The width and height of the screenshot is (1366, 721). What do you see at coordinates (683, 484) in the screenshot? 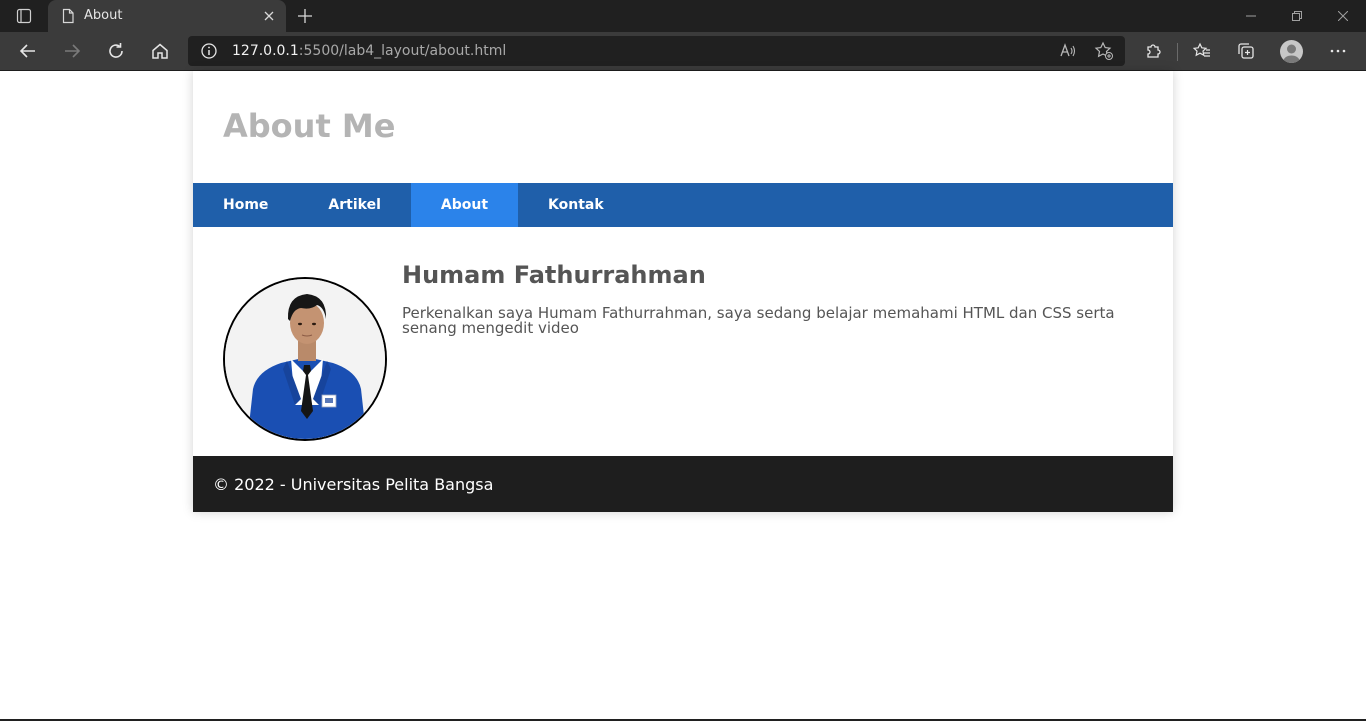
I see `site-footer: © 2022 - Universitas Pelita Bangsa` at bounding box center [683, 484].